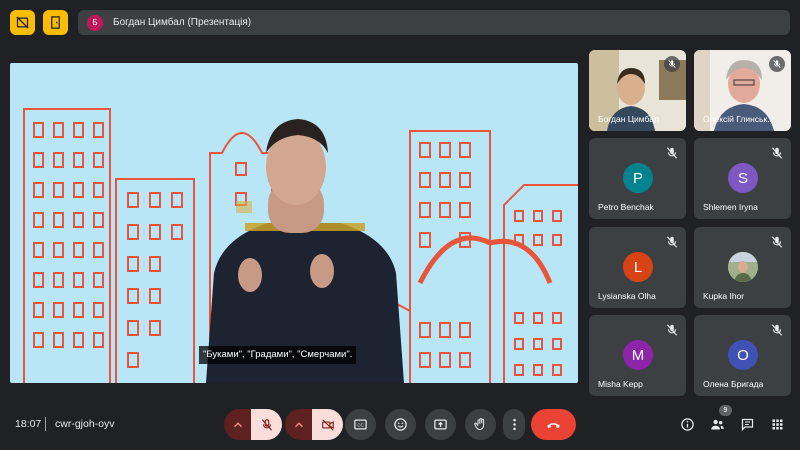 This screenshot has height=450, width=800. What do you see at coordinates (724, 296) in the screenshot?
I see `participant-name: Kupka Ihor` at bounding box center [724, 296].